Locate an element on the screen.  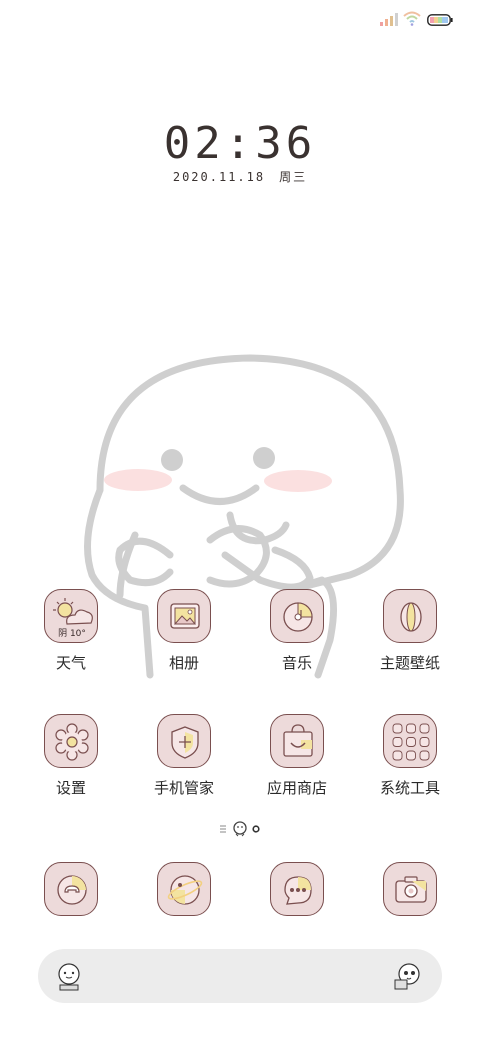
browser-icon is located at coordinates (184, 889).